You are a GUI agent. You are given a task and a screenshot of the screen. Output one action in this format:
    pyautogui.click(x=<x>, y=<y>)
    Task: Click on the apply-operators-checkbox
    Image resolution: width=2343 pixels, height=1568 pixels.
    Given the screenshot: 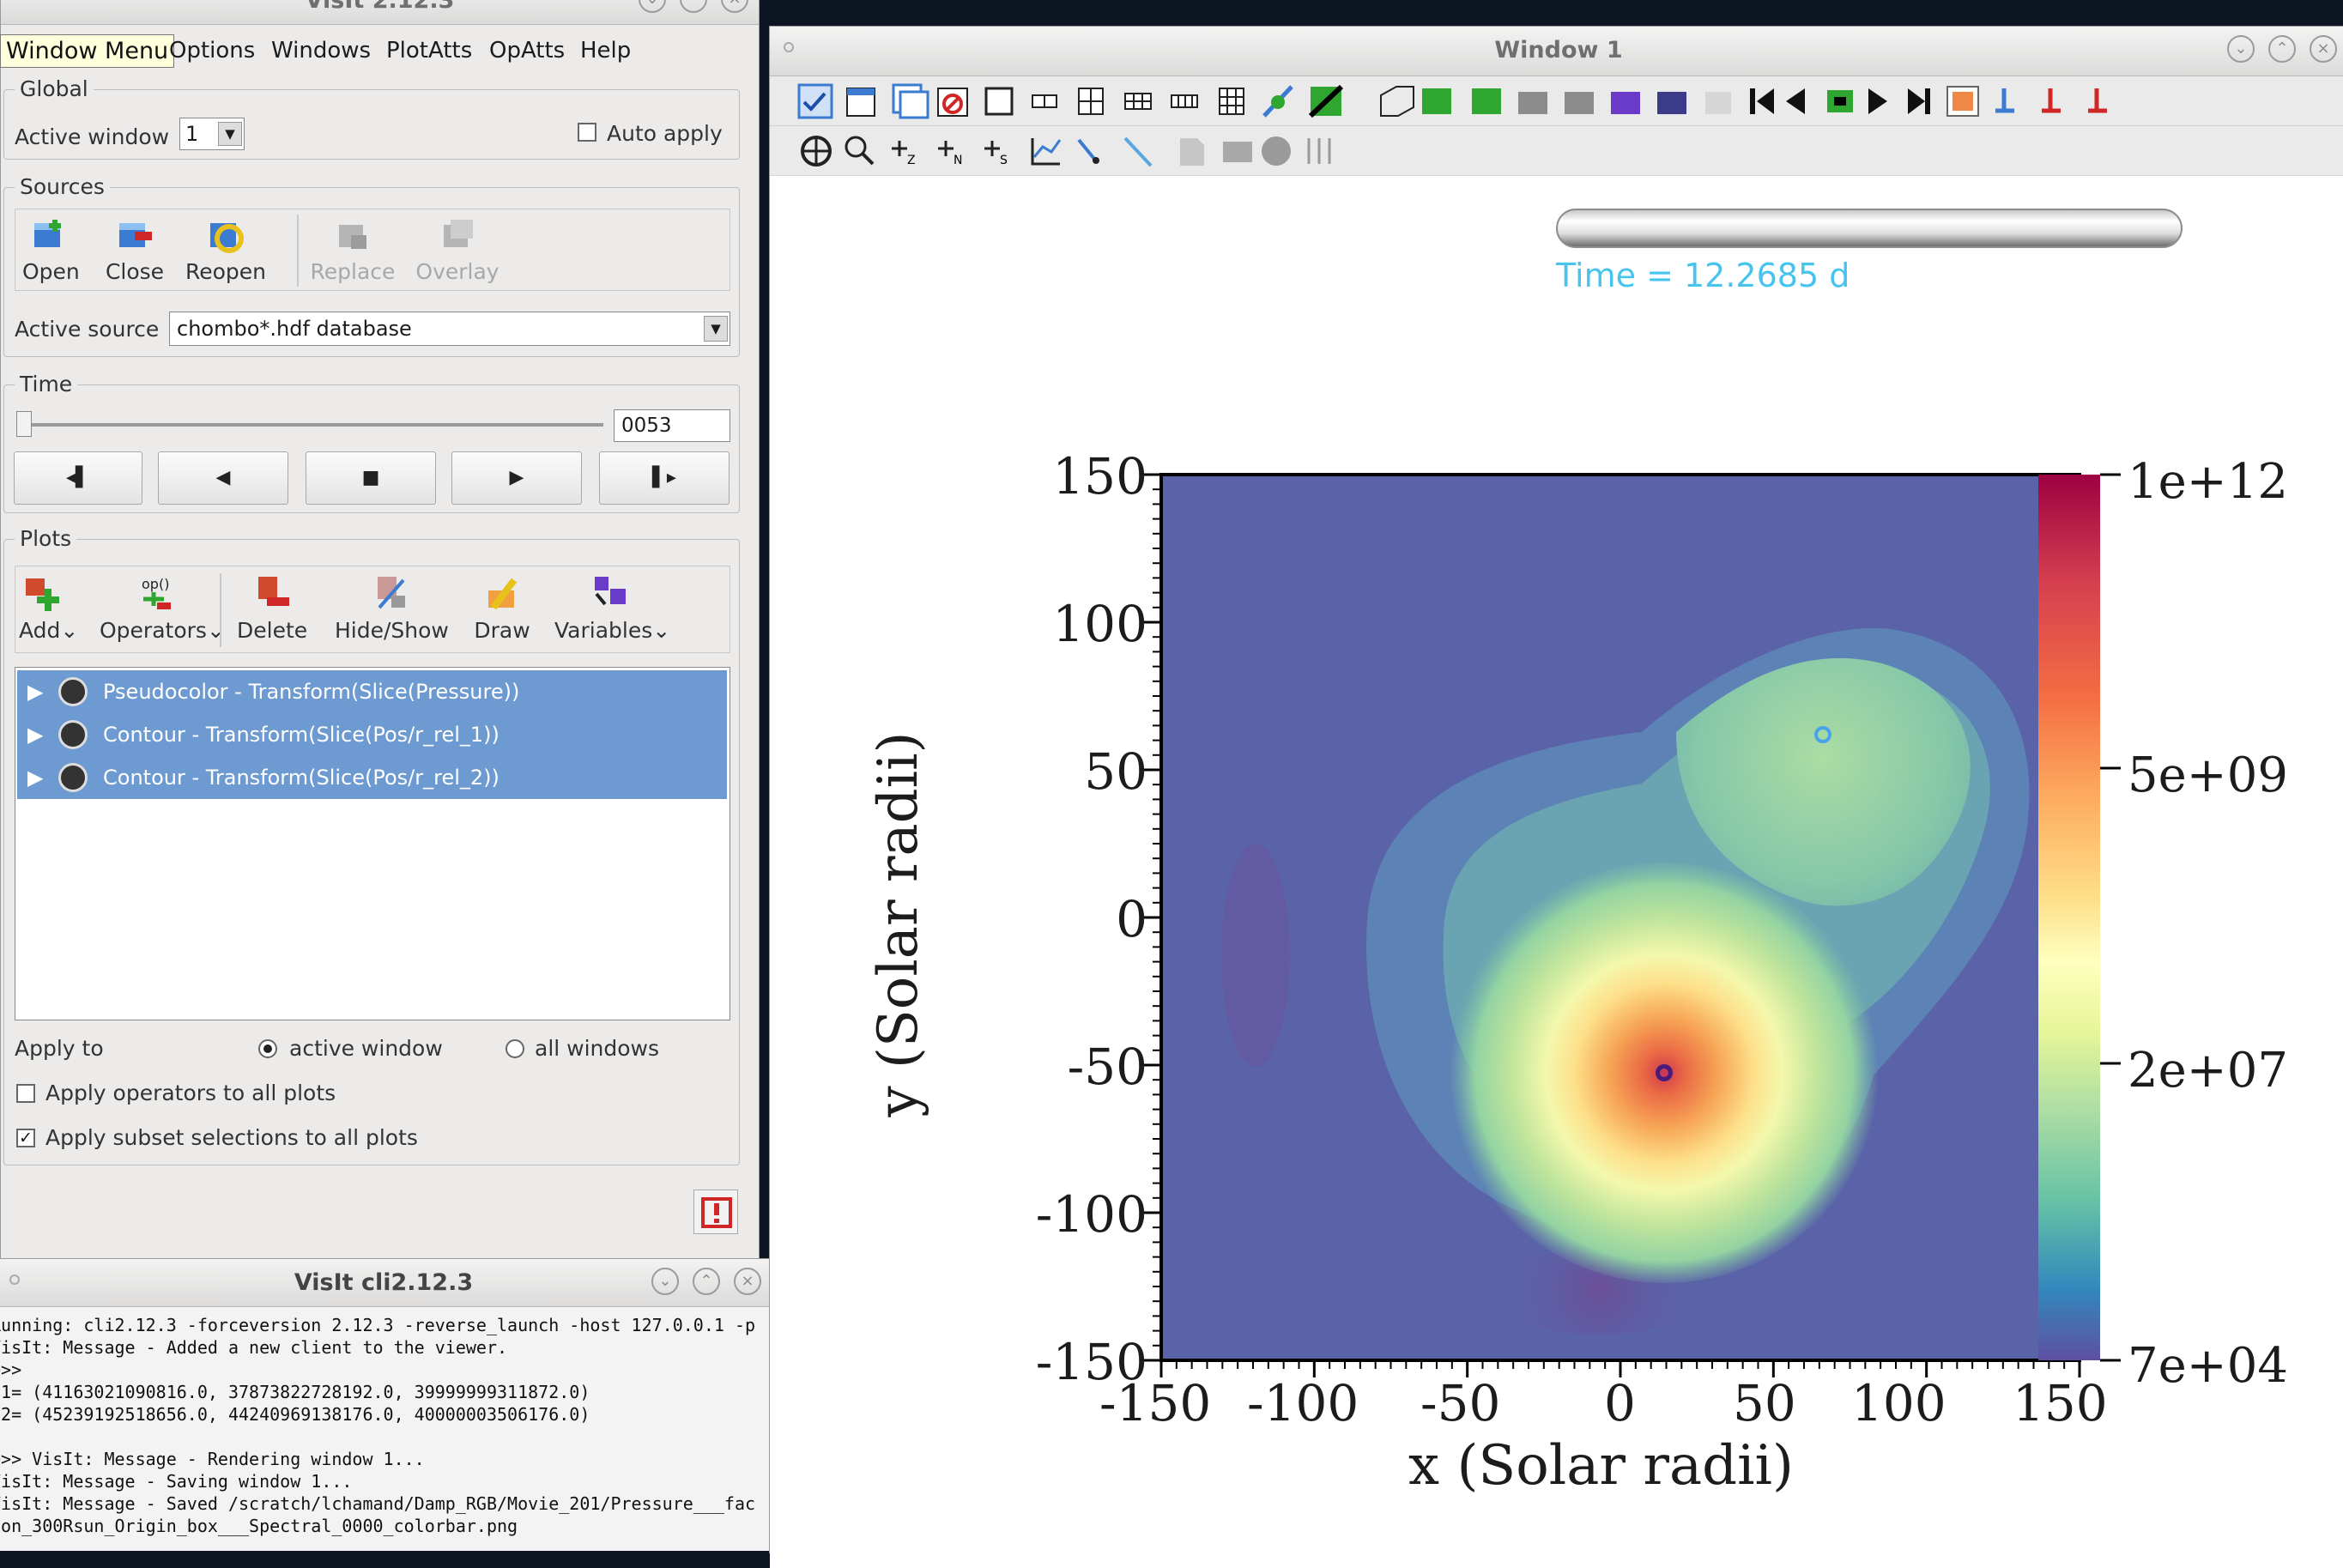 What is the action you would take?
    pyautogui.click(x=25, y=1093)
    